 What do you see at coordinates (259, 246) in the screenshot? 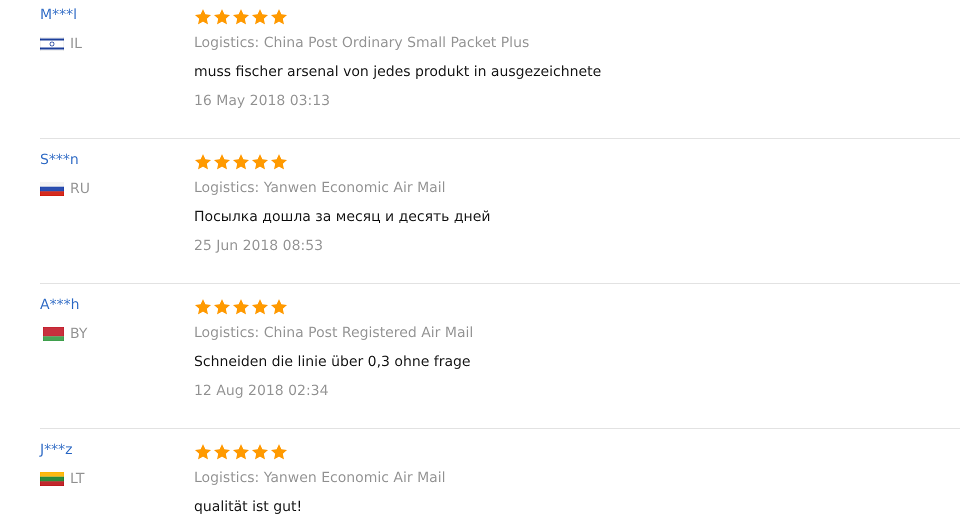
I see `review-date: 25 Jun 2018 08:53` at bounding box center [259, 246].